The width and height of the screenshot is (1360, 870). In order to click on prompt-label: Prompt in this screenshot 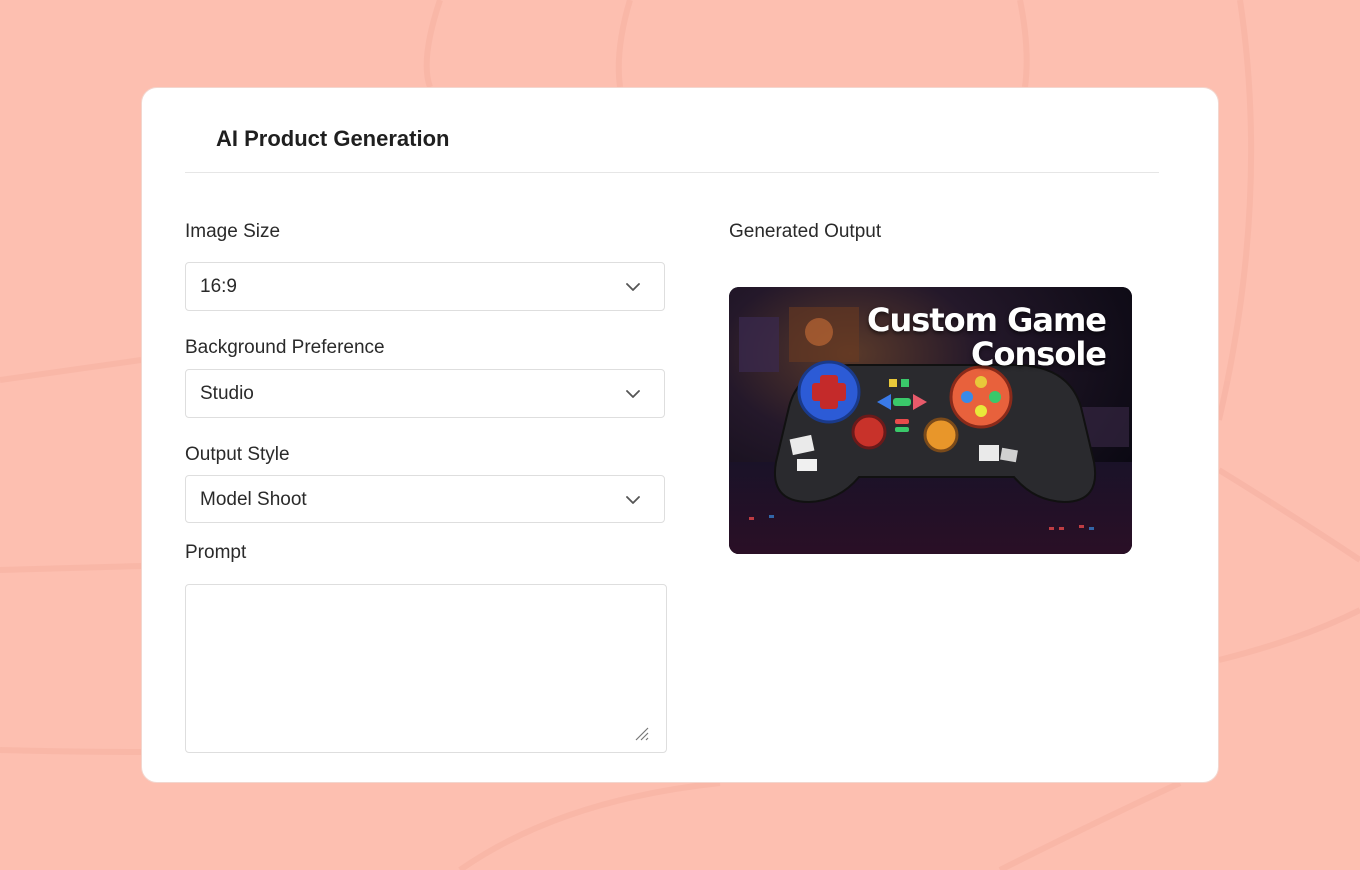, I will do `click(216, 552)`.